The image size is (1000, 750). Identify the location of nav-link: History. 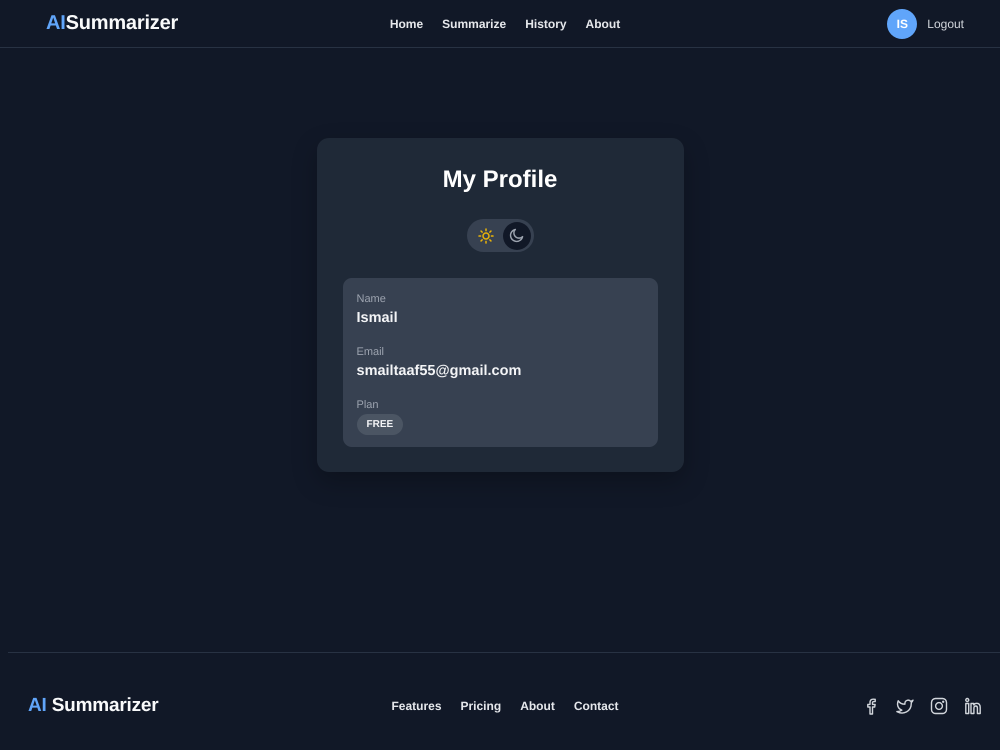
(546, 23).